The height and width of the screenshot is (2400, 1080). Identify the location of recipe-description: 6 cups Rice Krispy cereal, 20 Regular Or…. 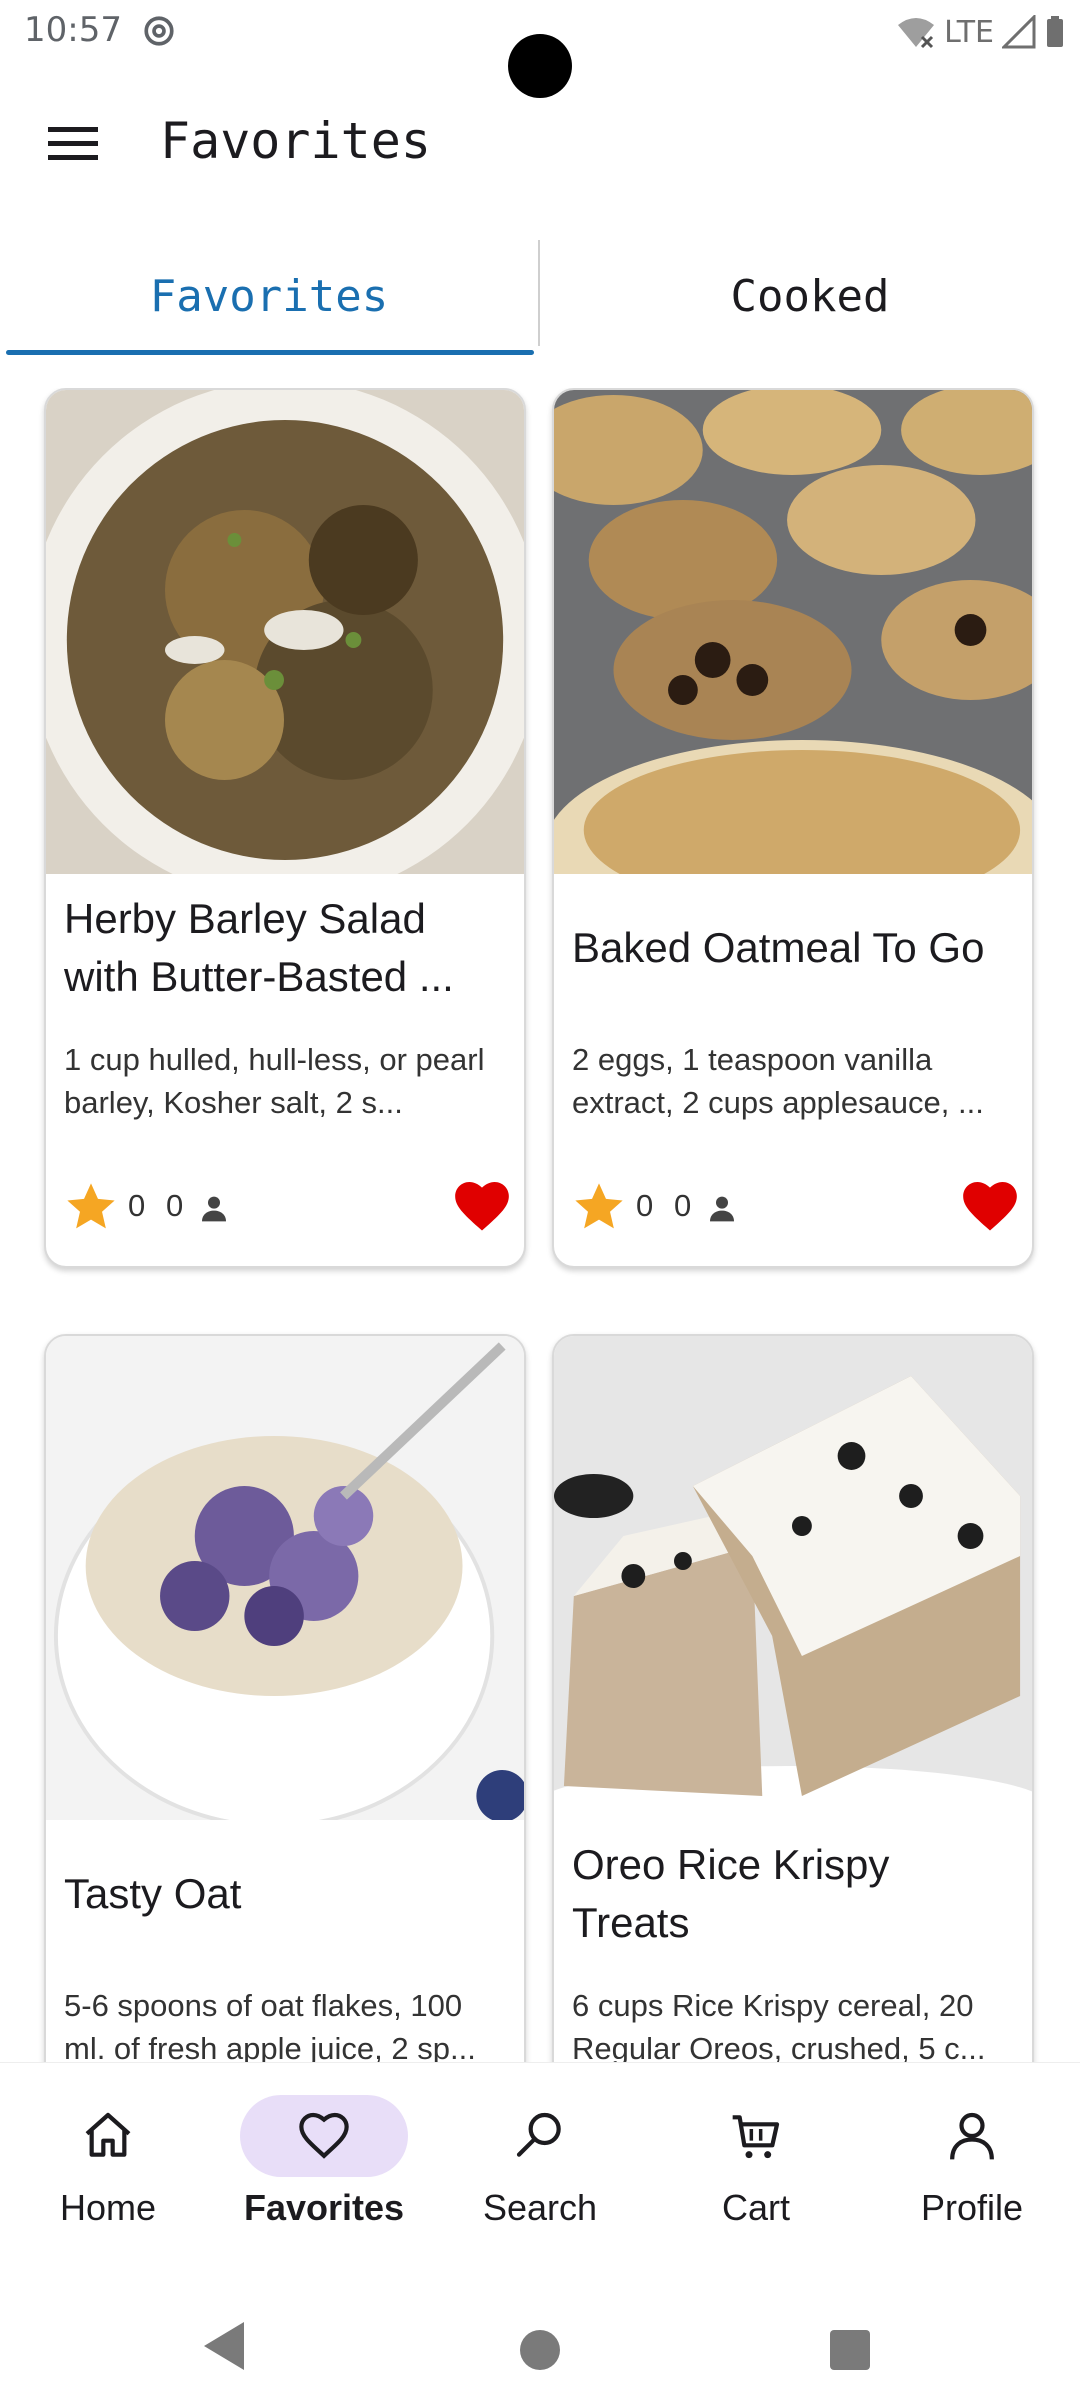
(779, 2025).